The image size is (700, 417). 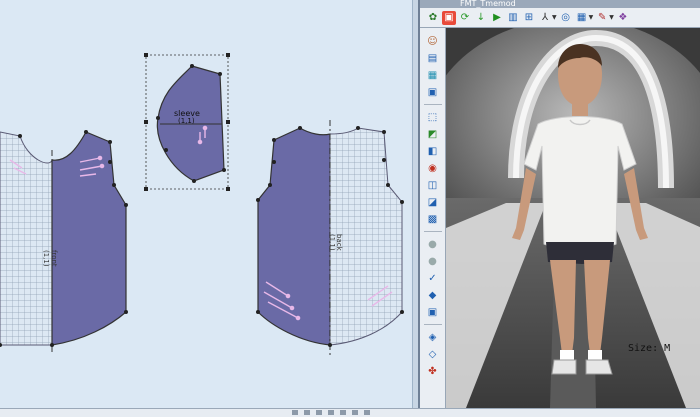 I want to click on render-icon: ▩, so click(x=433, y=219).